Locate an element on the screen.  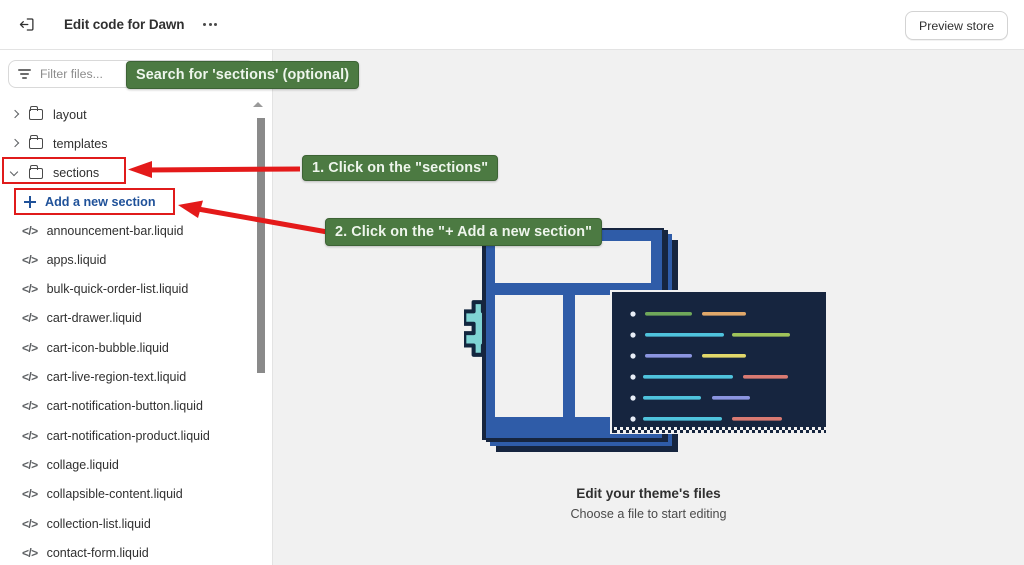
tree-folder-layout: layout is located at coordinates (129, 114).